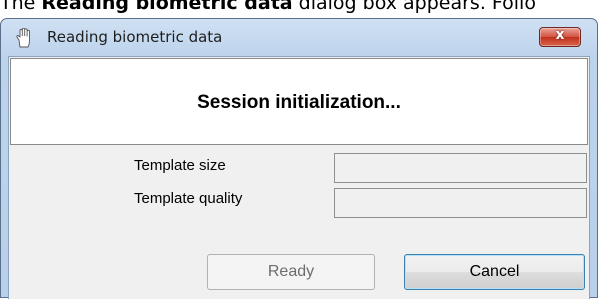 The width and height of the screenshot is (600, 299). Describe the element at coordinates (291, 272) in the screenshot. I see `ready-button: Ready` at that location.